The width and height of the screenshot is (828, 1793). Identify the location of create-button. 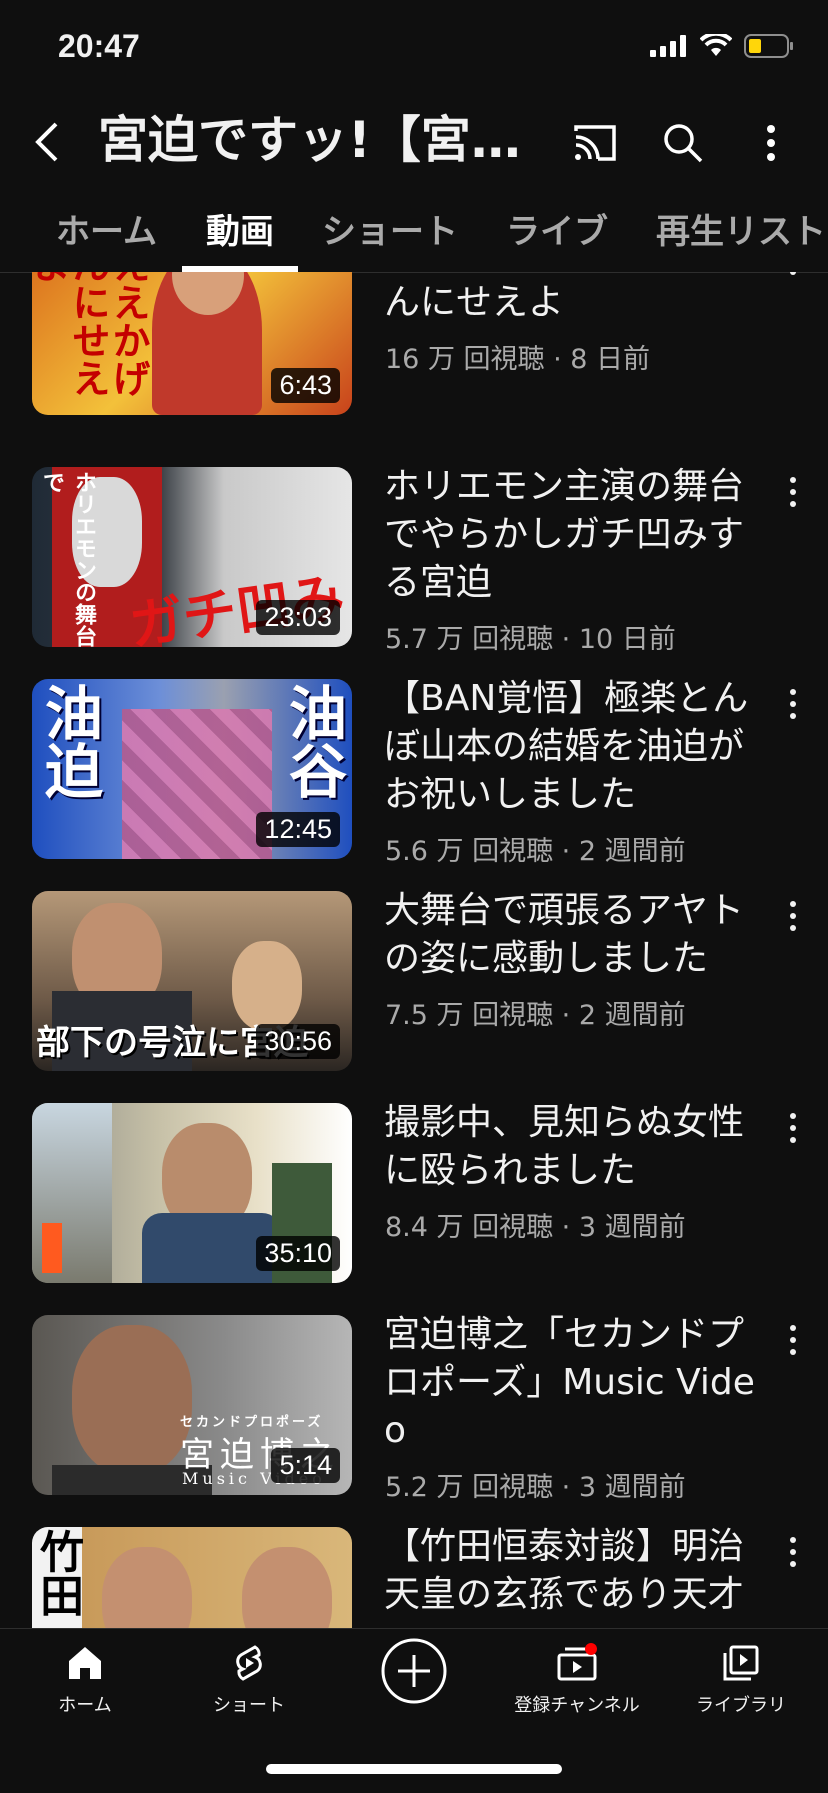
(414, 1673).